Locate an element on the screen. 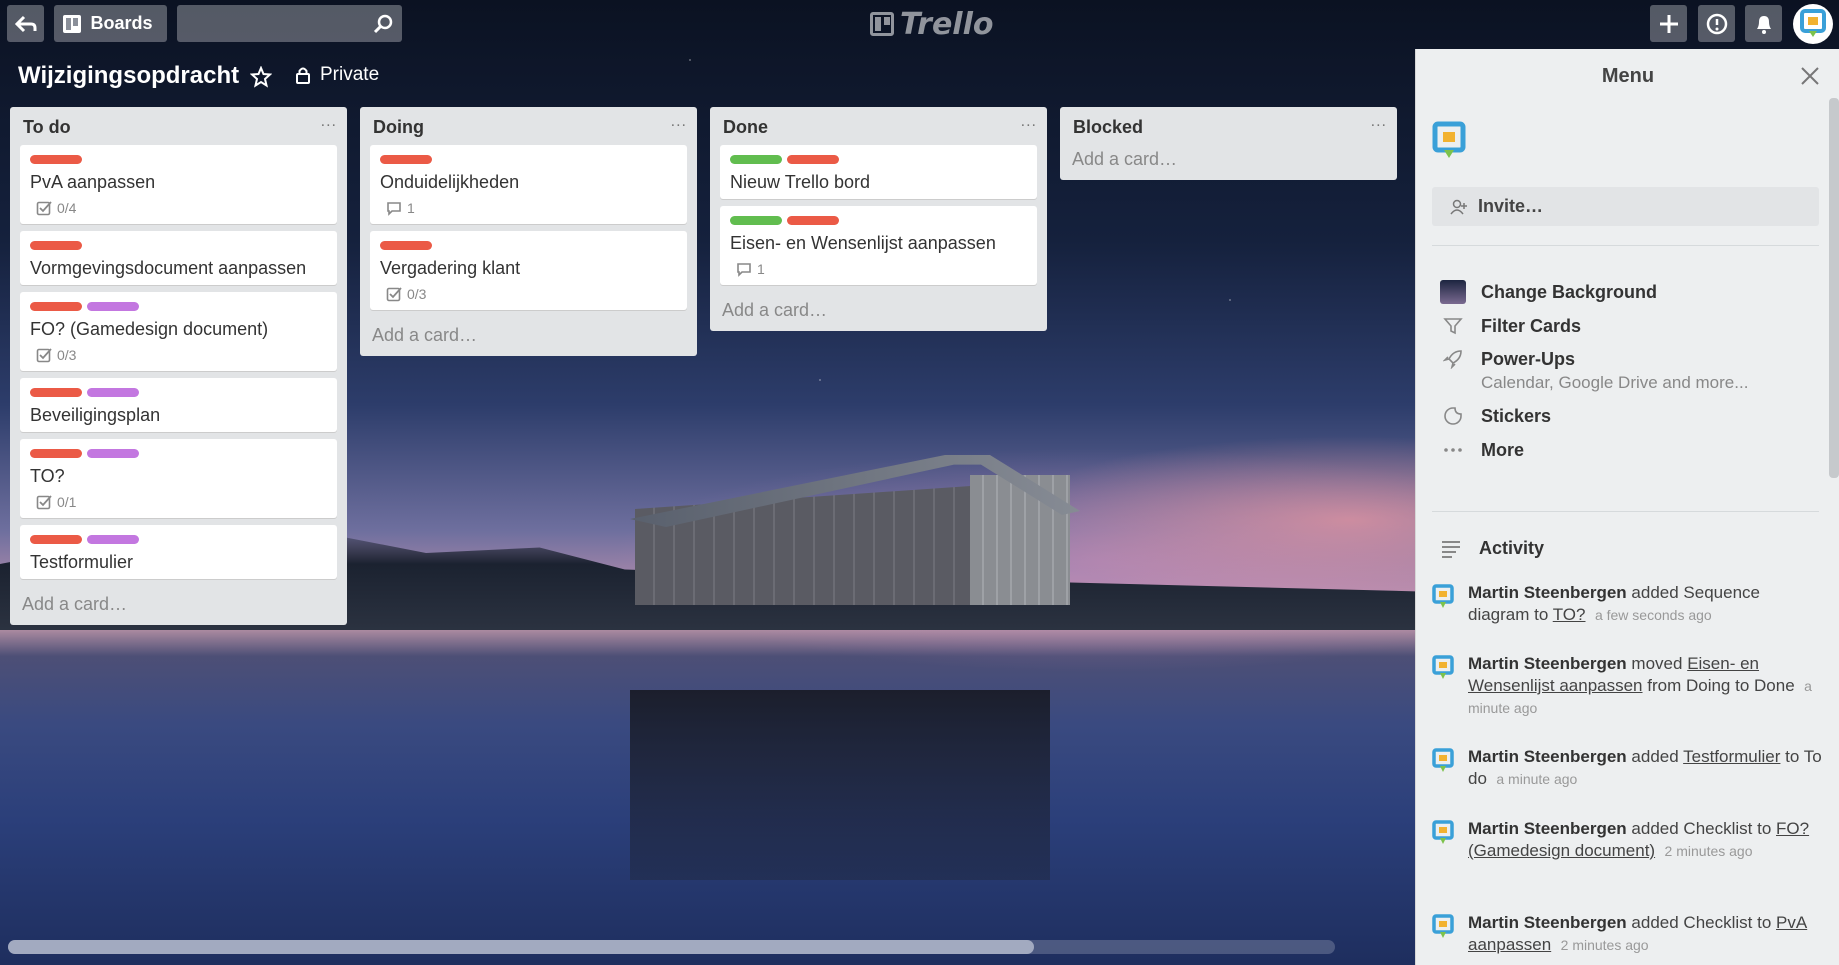 The image size is (1839, 965). activity-header: Activity is located at coordinates (1492, 548).